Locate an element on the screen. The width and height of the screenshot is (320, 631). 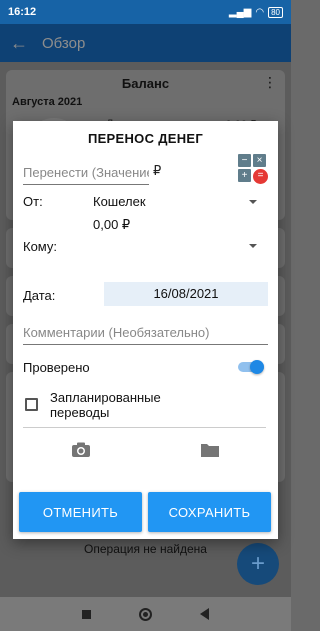
calculator-plus-key: + is located at coordinates (244, 175).